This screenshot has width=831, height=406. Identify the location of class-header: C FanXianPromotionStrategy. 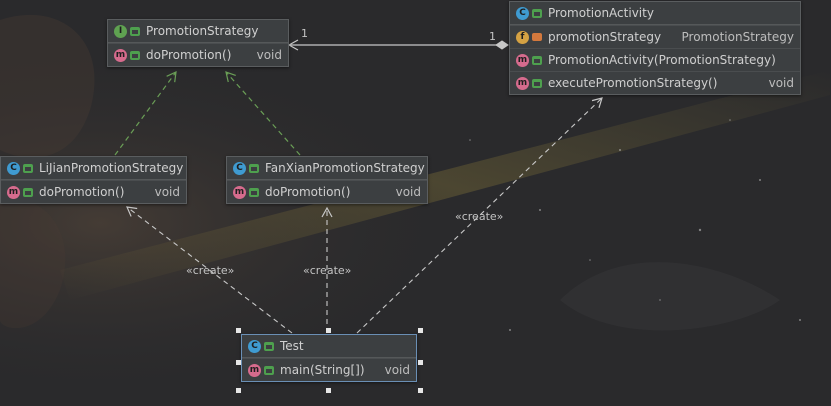
(327, 168).